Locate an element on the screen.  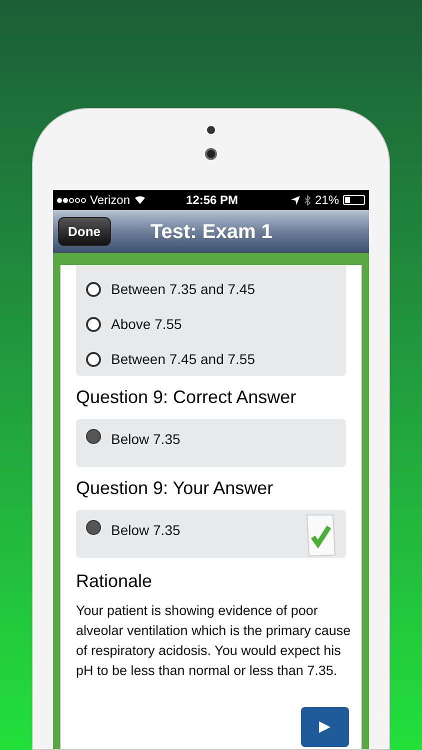
signal-icon is located at coordinates (71, 200).